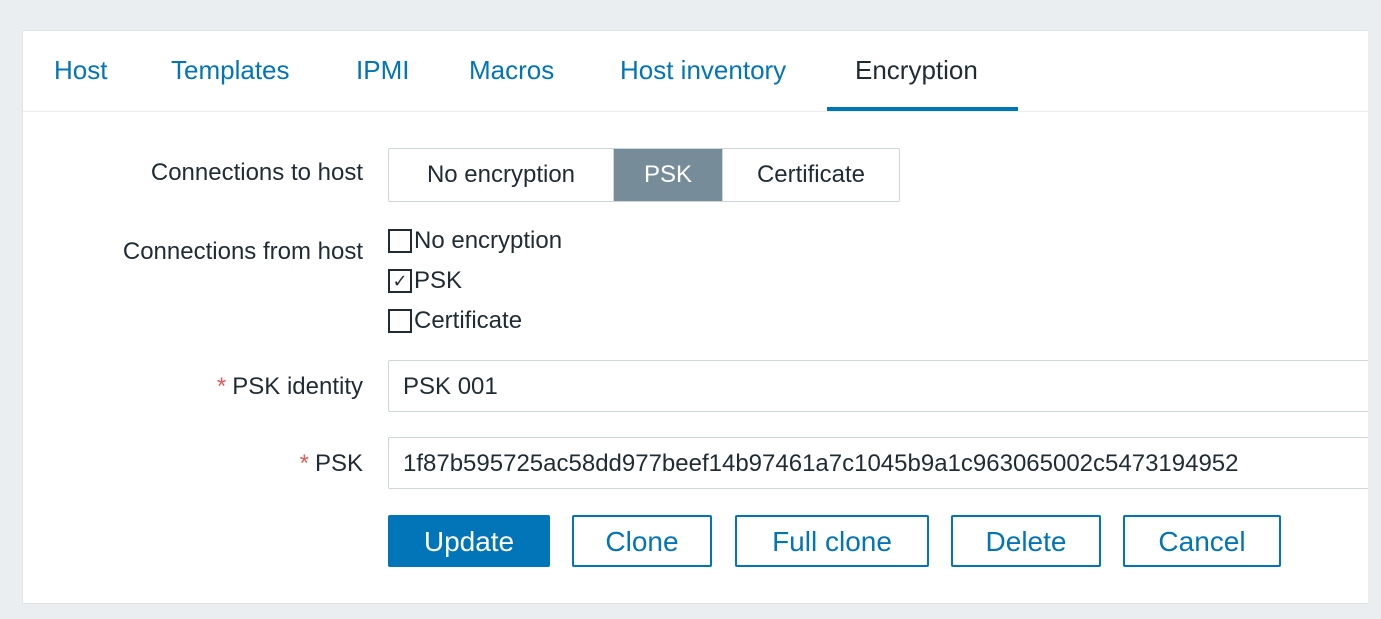  I want to click on checkbox-label: PSK, so click(438, 280).